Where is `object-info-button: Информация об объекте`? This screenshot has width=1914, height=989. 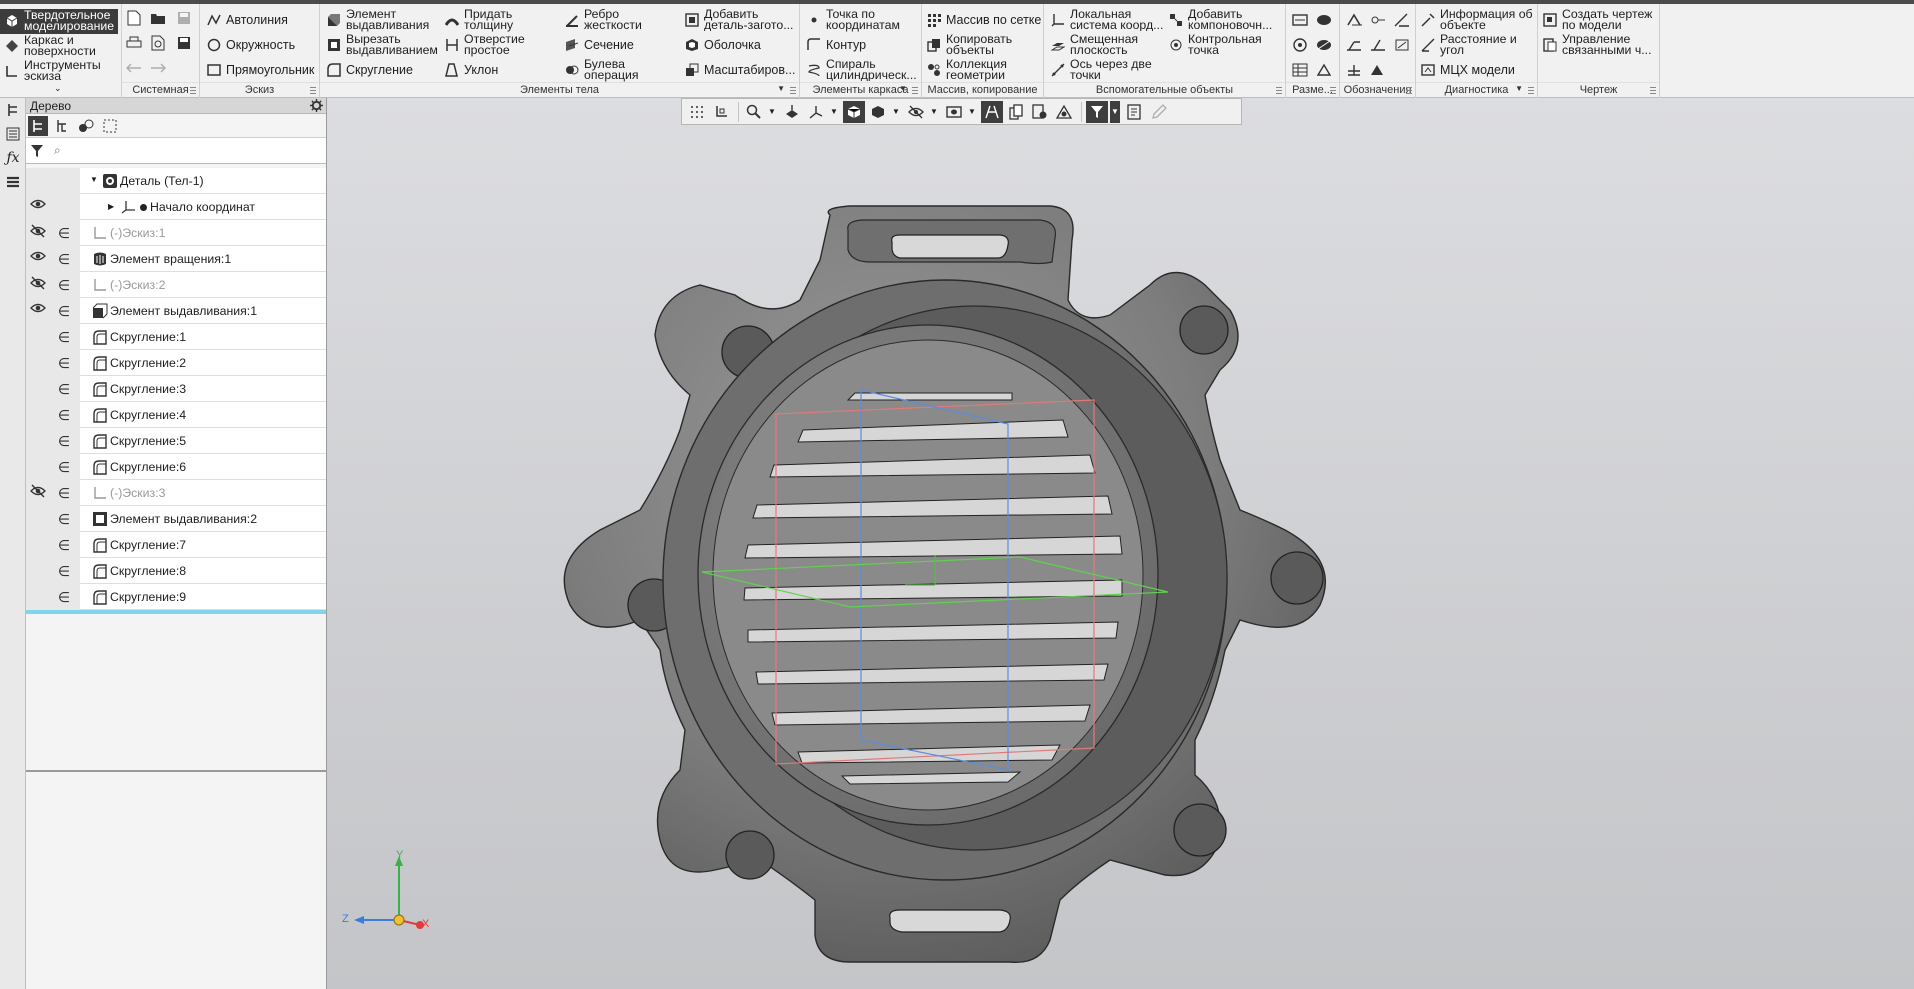
object-info-button: Информация об объекте is located at coordinates (1478, 20).